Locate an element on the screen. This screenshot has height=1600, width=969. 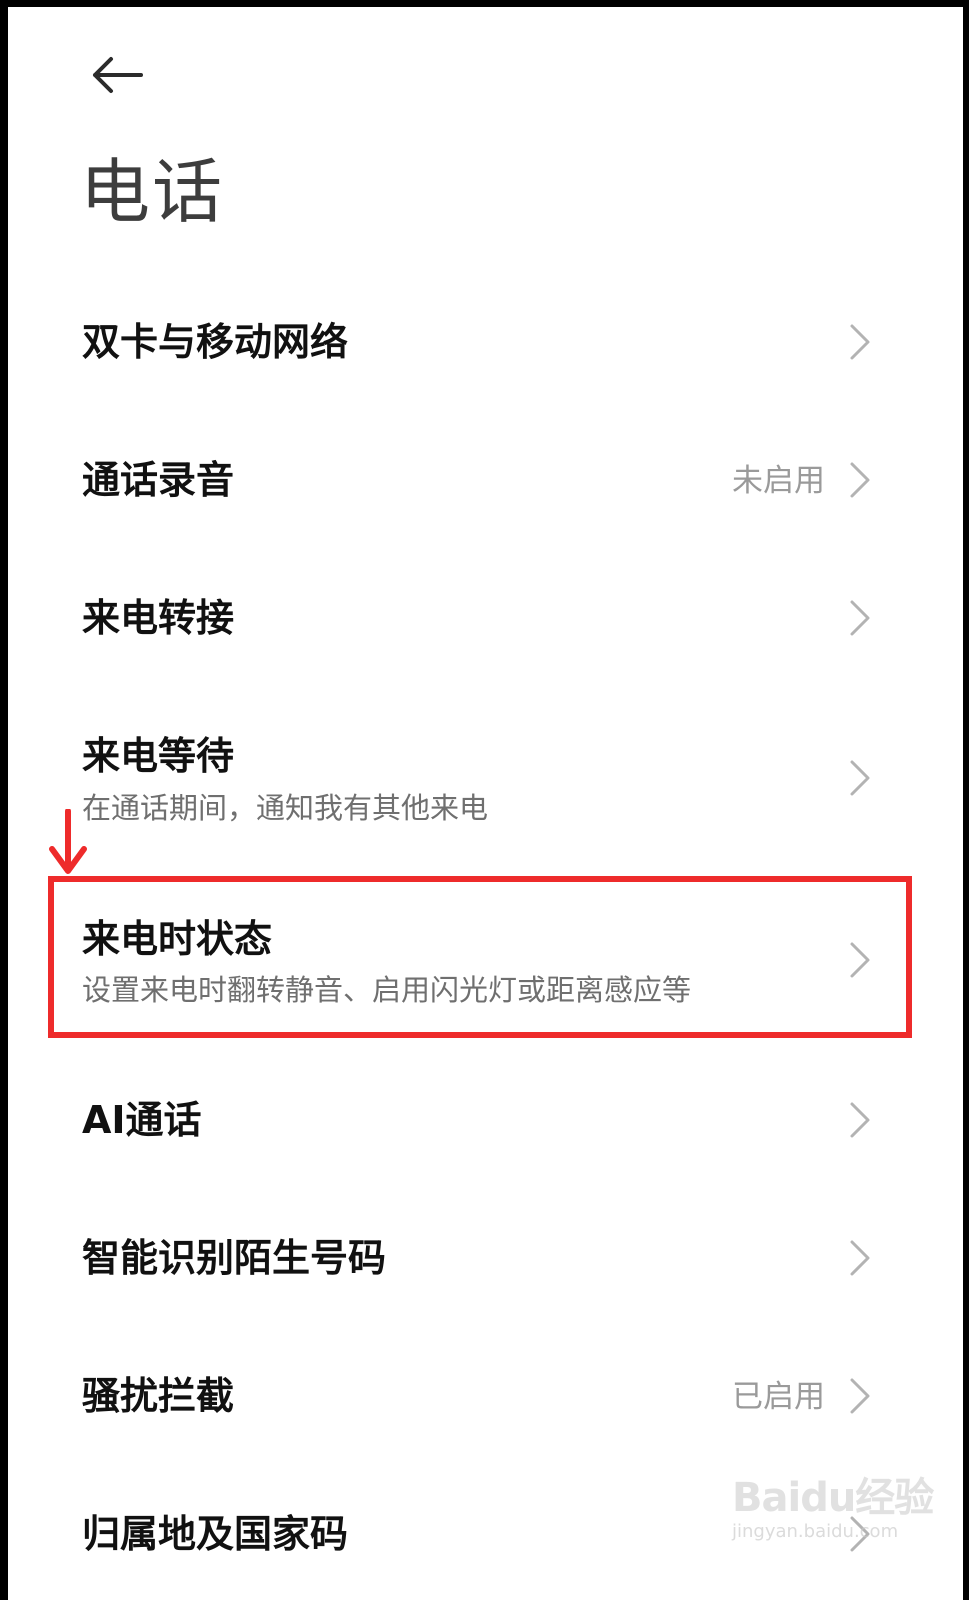
list-item-dual-sim: 双卡与移动网络 is located at coordinates (485, 342).